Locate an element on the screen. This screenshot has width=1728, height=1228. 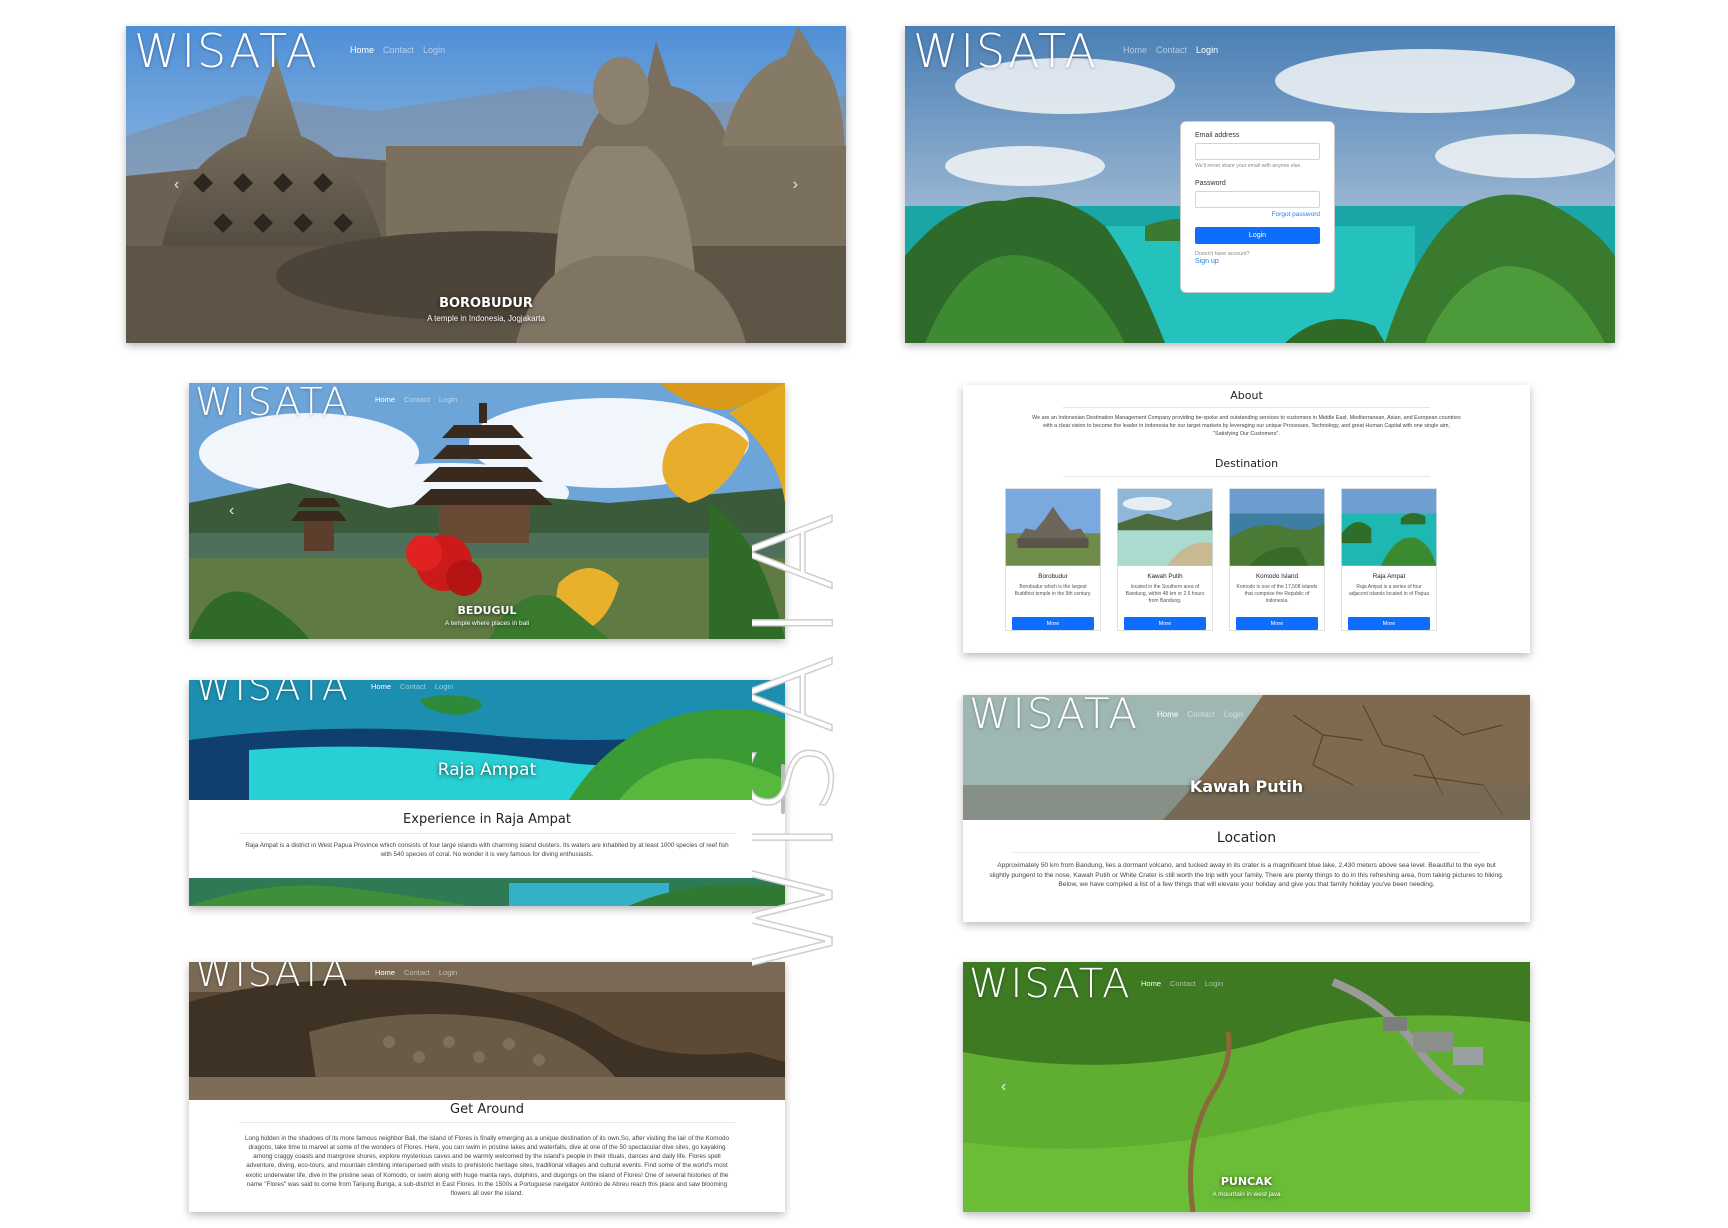
no-account-text: Doesn't have account? is located at coordinates (1222, 254).